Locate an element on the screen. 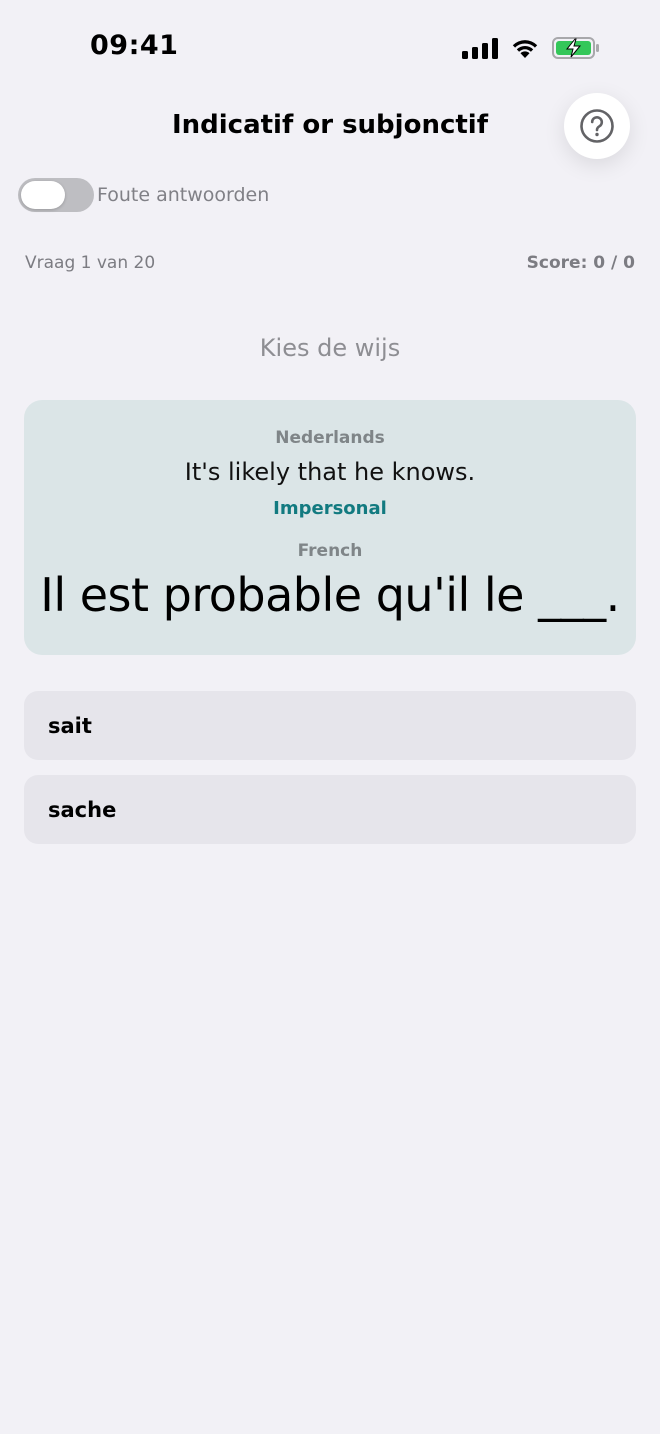 The height and width of the screenshot is (1434, 660). status-icons is located at coordinates (531, 48).